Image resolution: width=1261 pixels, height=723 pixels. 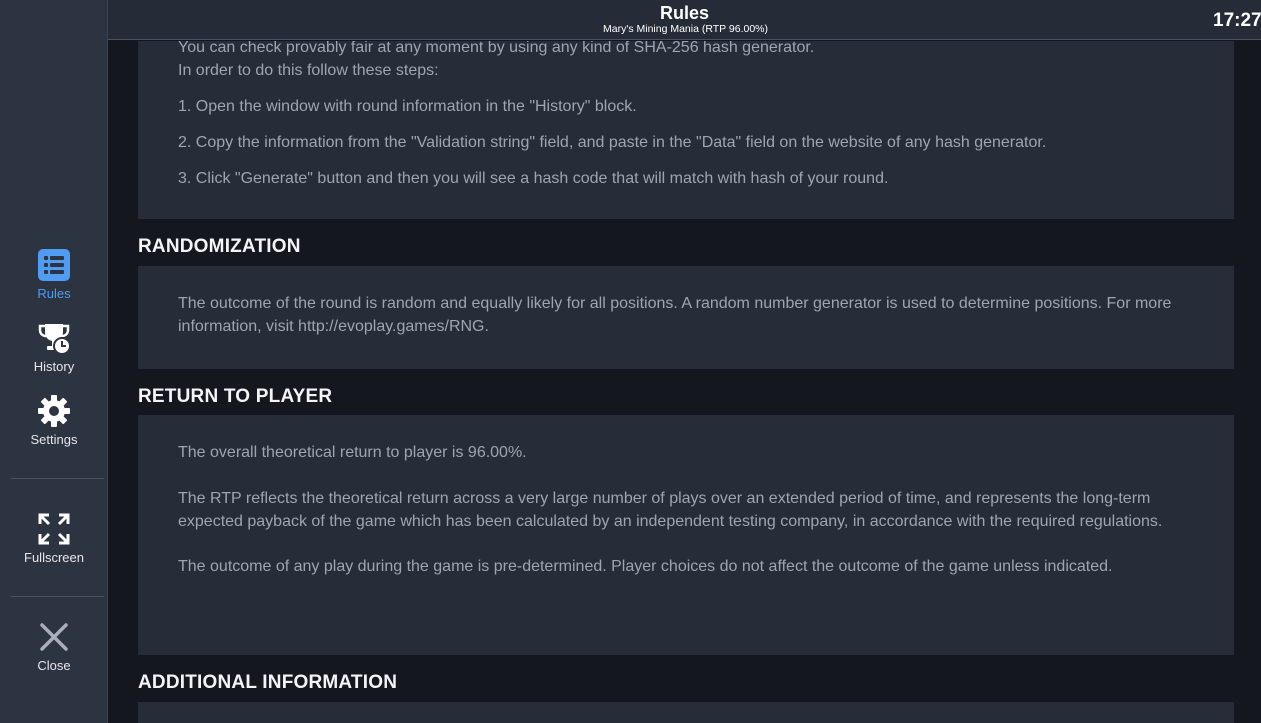 What do you see at coordinates (686, 712) in the screenshot?
I see `additional-panel` at bounding box center [686, 712].